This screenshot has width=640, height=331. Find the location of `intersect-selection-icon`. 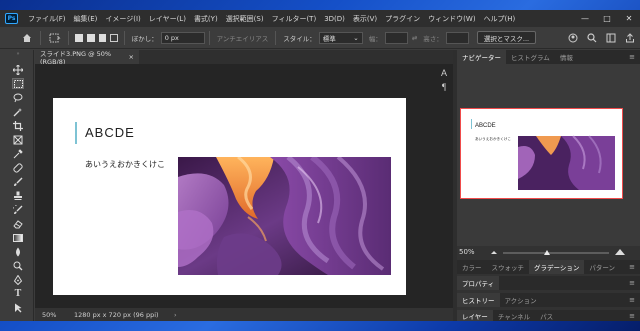

intersect-selection-icon is located at coordinates (114, 37).